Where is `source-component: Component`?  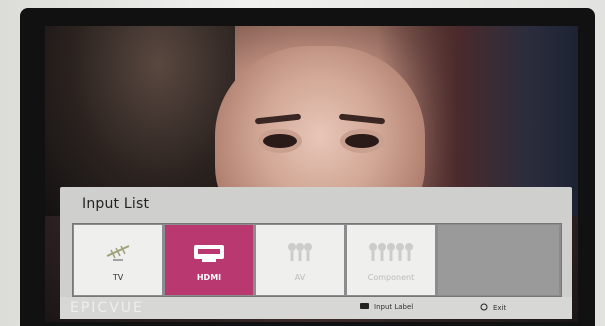 source-component: Component is located at coordinates (391, 260).